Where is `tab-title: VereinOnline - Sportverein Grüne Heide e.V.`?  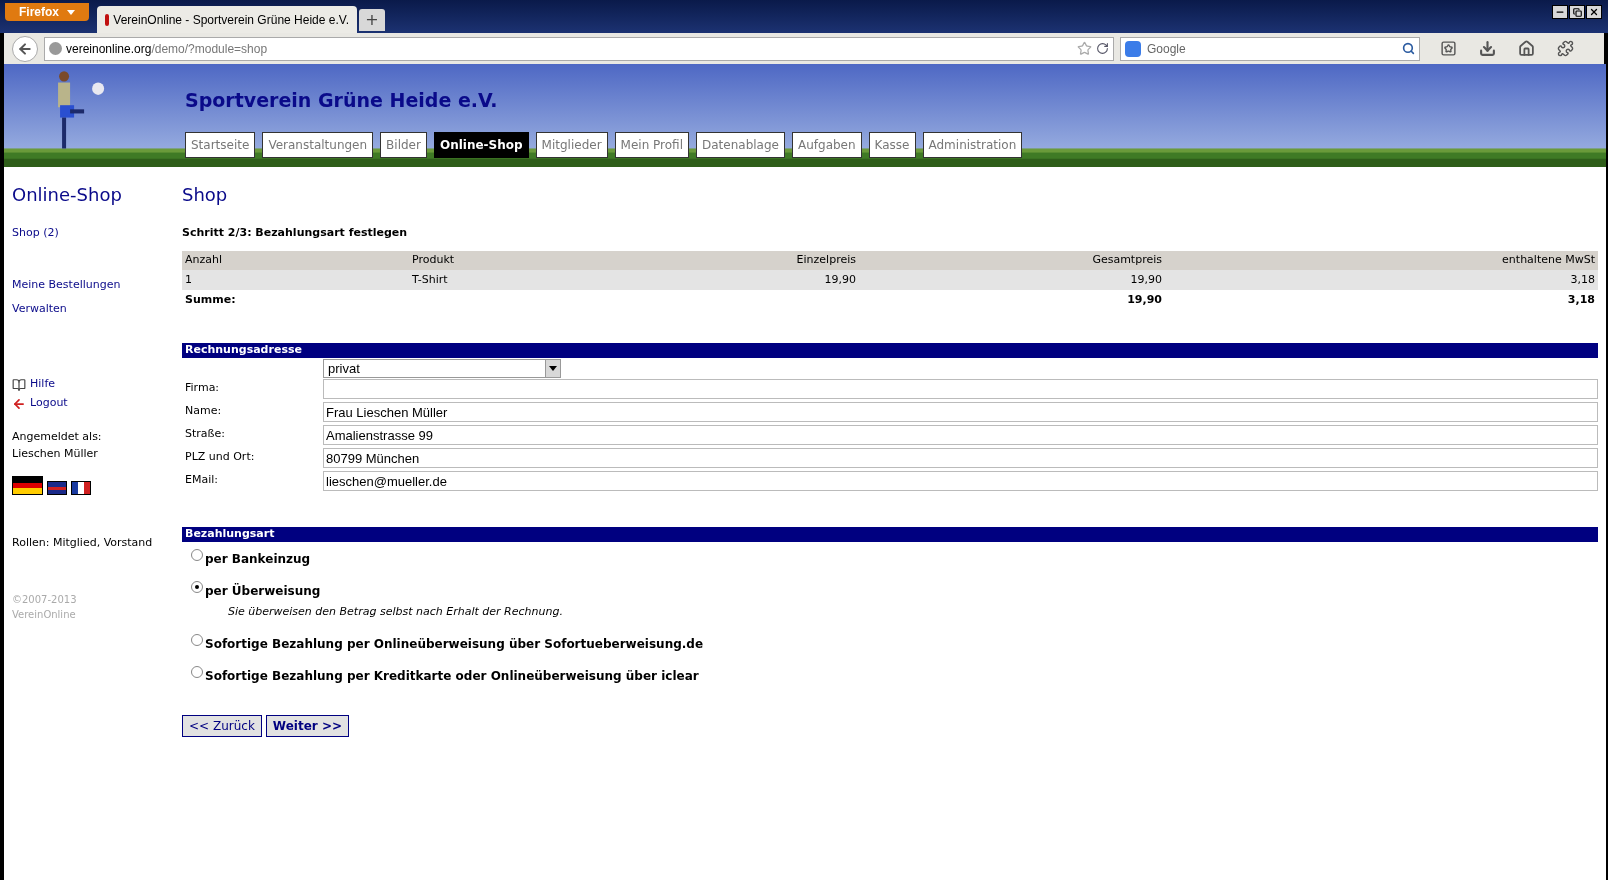 tab-title: VereinOnline - Sportverein Grüne Heide e.V. is located at coordinates (231, 20).